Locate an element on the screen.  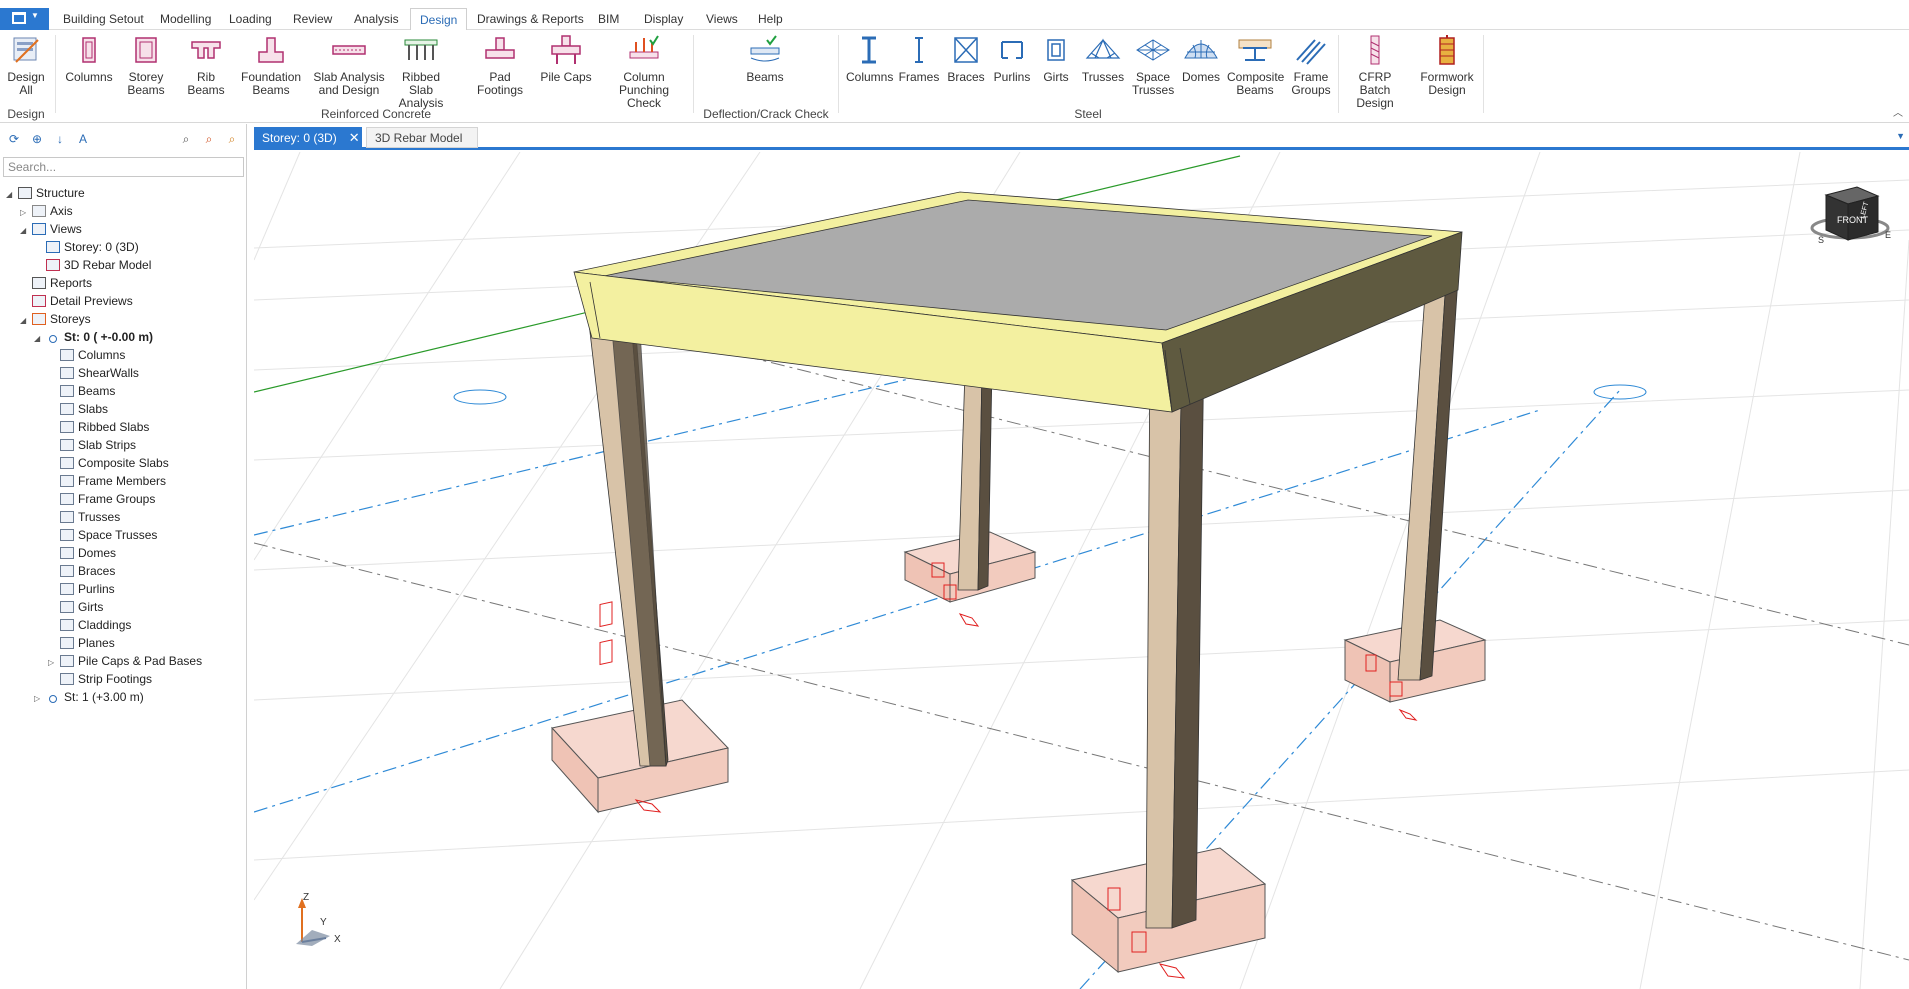
doc-tab-storey-3d: Storey: 0 (3D) ✕ is located at coordinates (308, 137).